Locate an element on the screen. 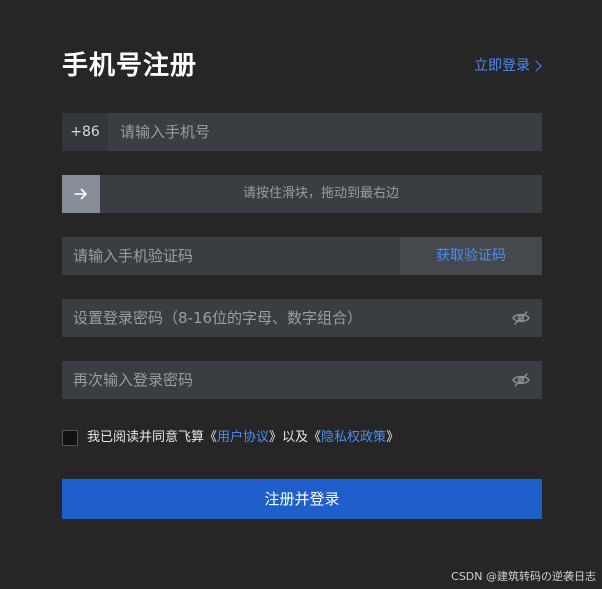 This screenshot has width=602, height=589. phone-input is located at coordinates (325, 132).